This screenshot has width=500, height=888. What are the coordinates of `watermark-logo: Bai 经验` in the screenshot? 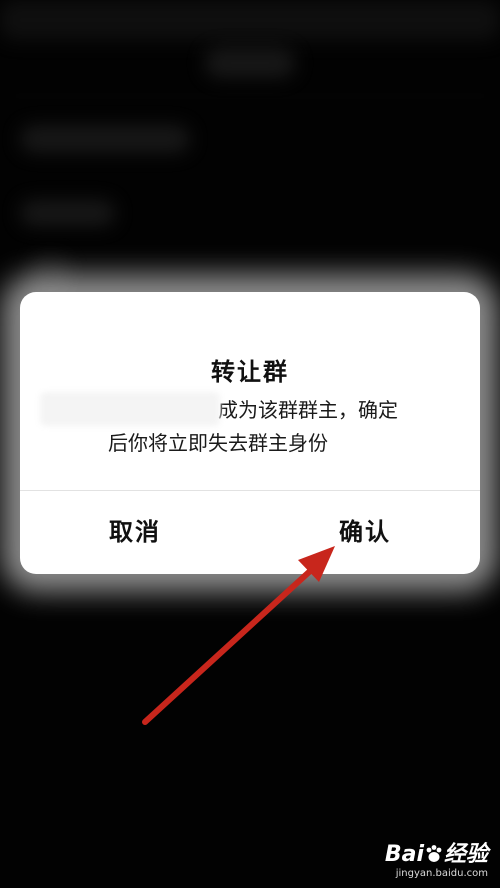 It's located at (423, 855).